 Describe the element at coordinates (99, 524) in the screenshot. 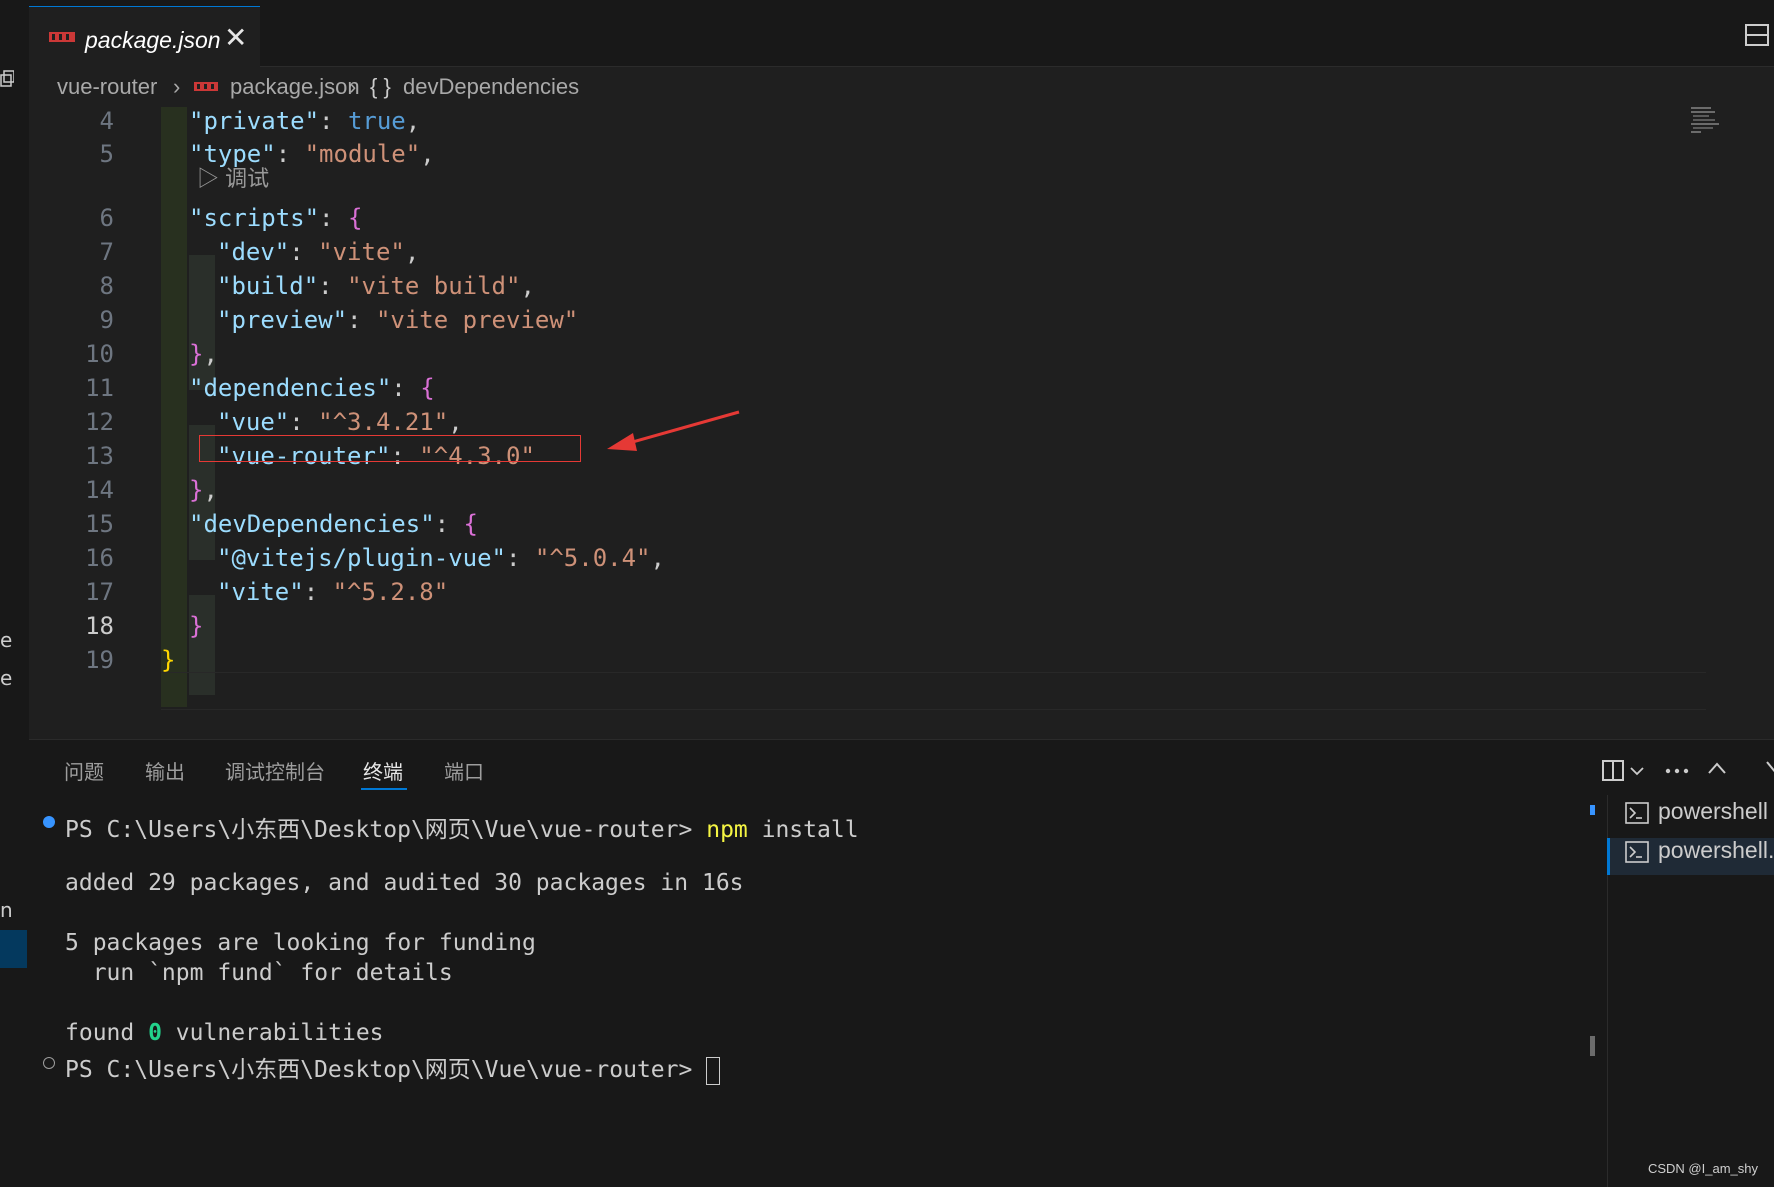

I see `line-number: 15` at that location.